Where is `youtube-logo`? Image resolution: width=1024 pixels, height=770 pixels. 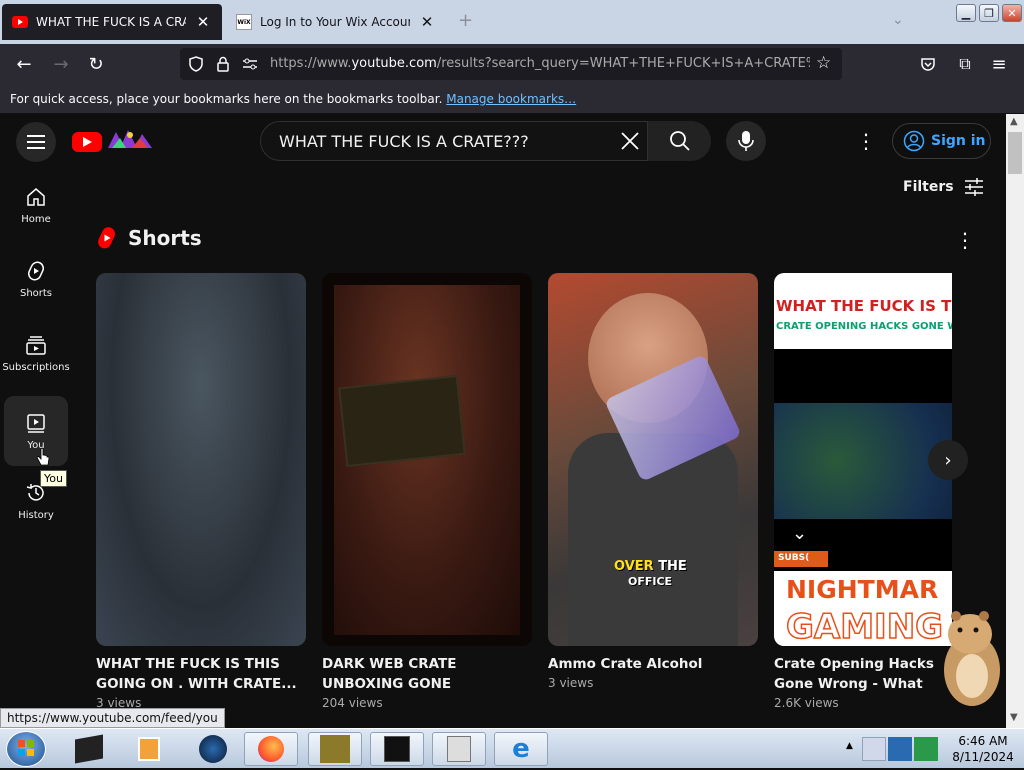
youtube-logo is located at coordinates (87, 142).